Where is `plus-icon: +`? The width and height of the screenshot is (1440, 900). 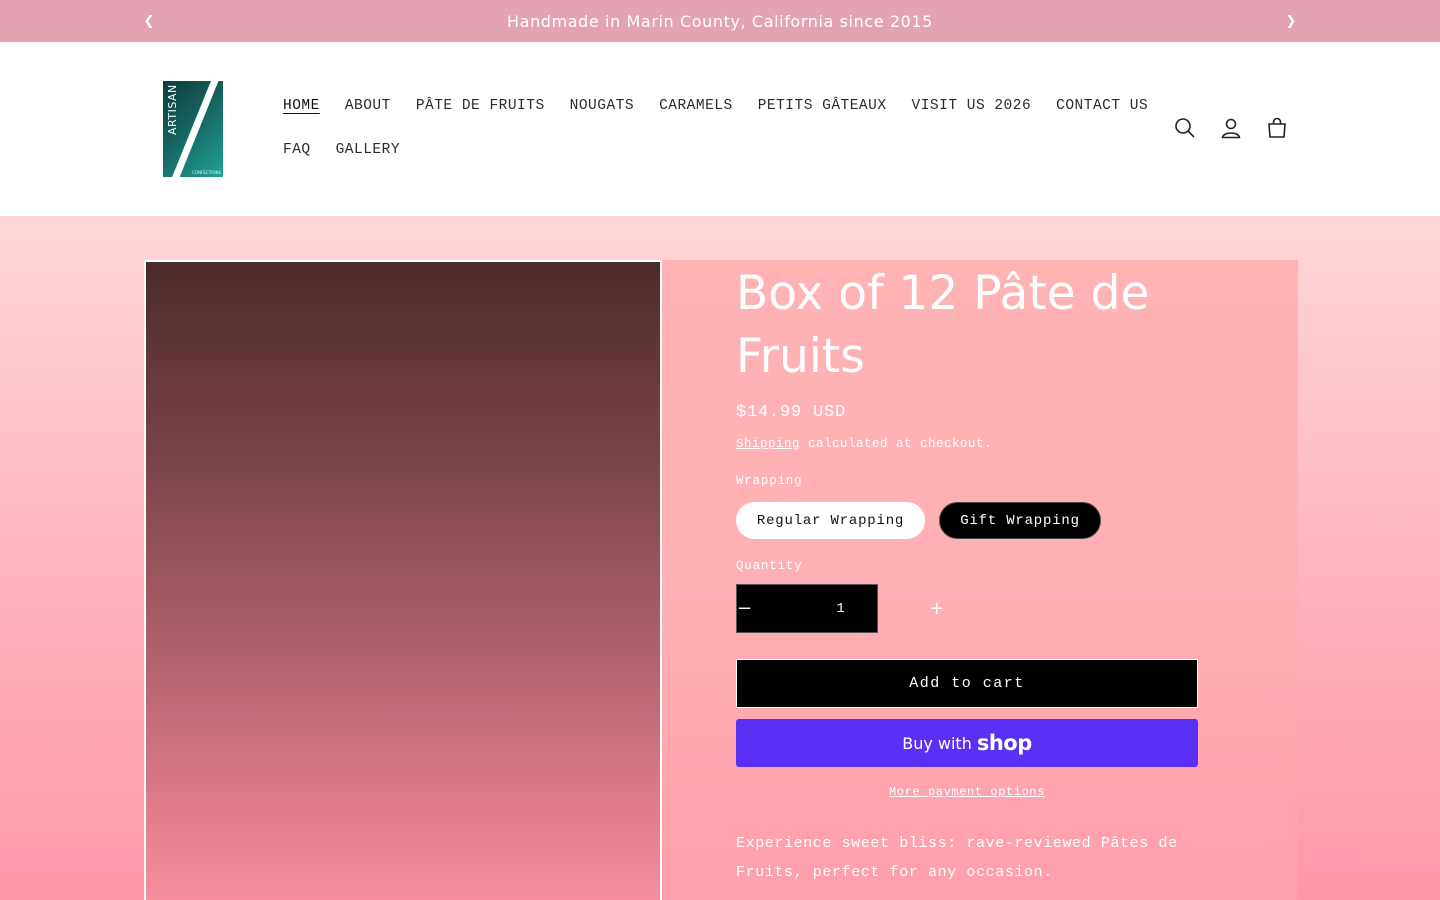 plus-icon: + is located at coordinates (937, 608).